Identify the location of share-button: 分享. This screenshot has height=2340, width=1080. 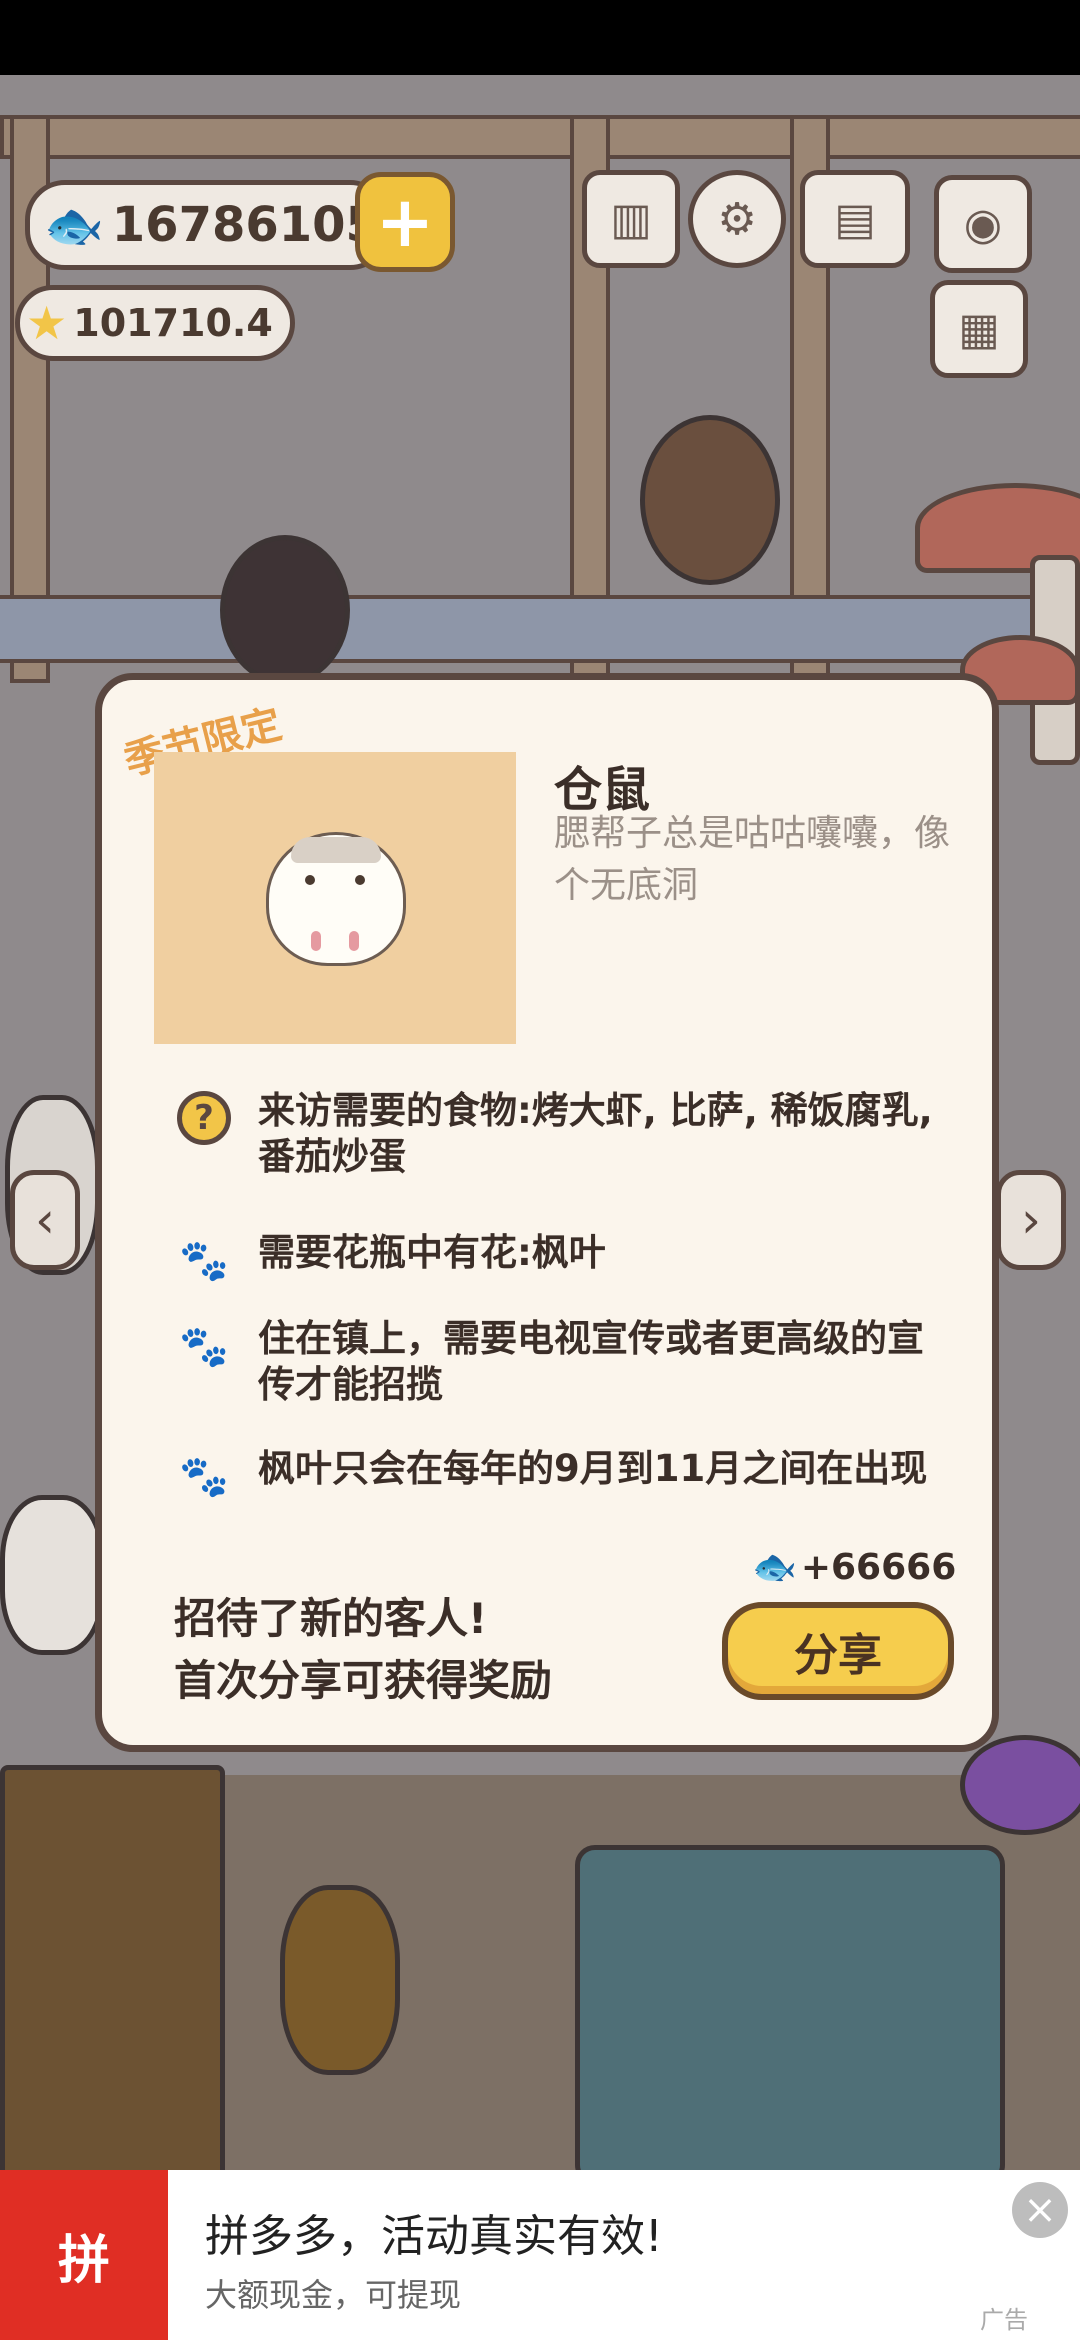
(838, 1651).